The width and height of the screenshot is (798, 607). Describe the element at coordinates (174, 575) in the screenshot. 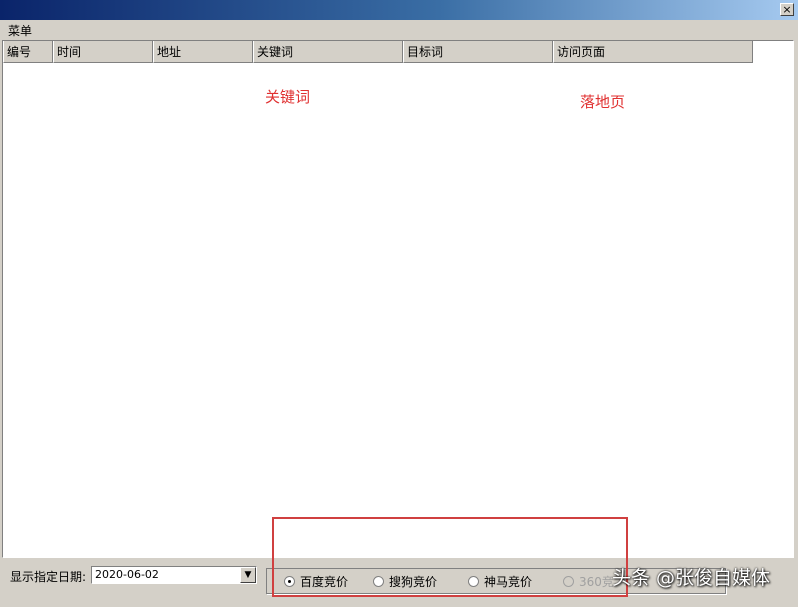

I see `date-picker: 2020-06-02 ▼` at that location.